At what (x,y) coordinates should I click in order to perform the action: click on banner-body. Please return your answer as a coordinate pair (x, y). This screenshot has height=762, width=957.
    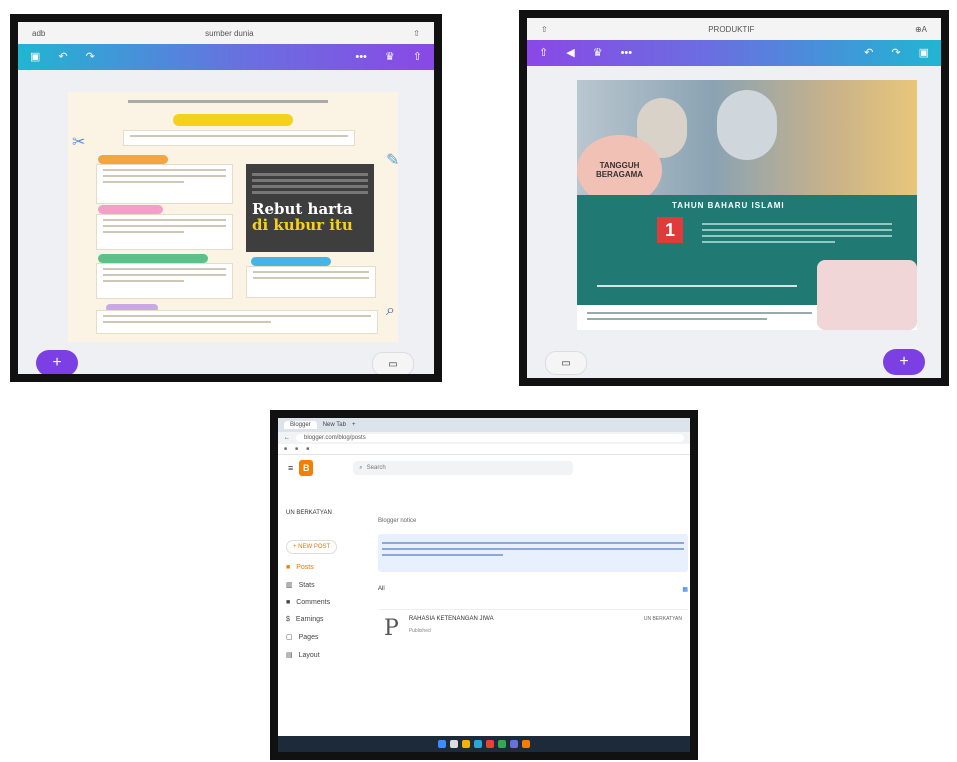
    Looking at the image, I should click on (797, 233).